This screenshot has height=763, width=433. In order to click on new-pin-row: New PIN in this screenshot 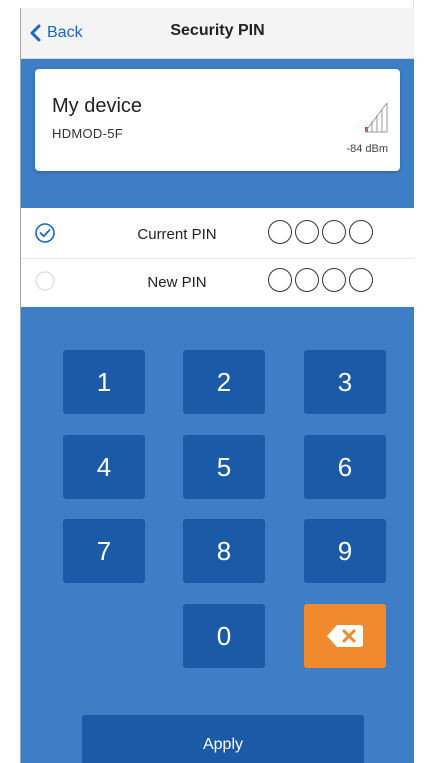, I will do `click(217, 282)`.